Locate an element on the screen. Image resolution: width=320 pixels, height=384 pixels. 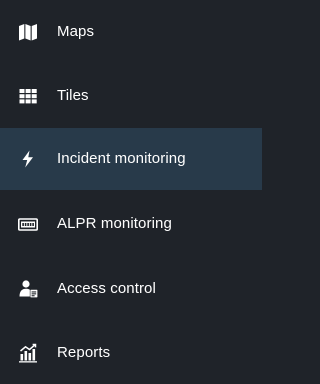
sidebar-item-access-control: Access control is located at coordinates (131, 289).